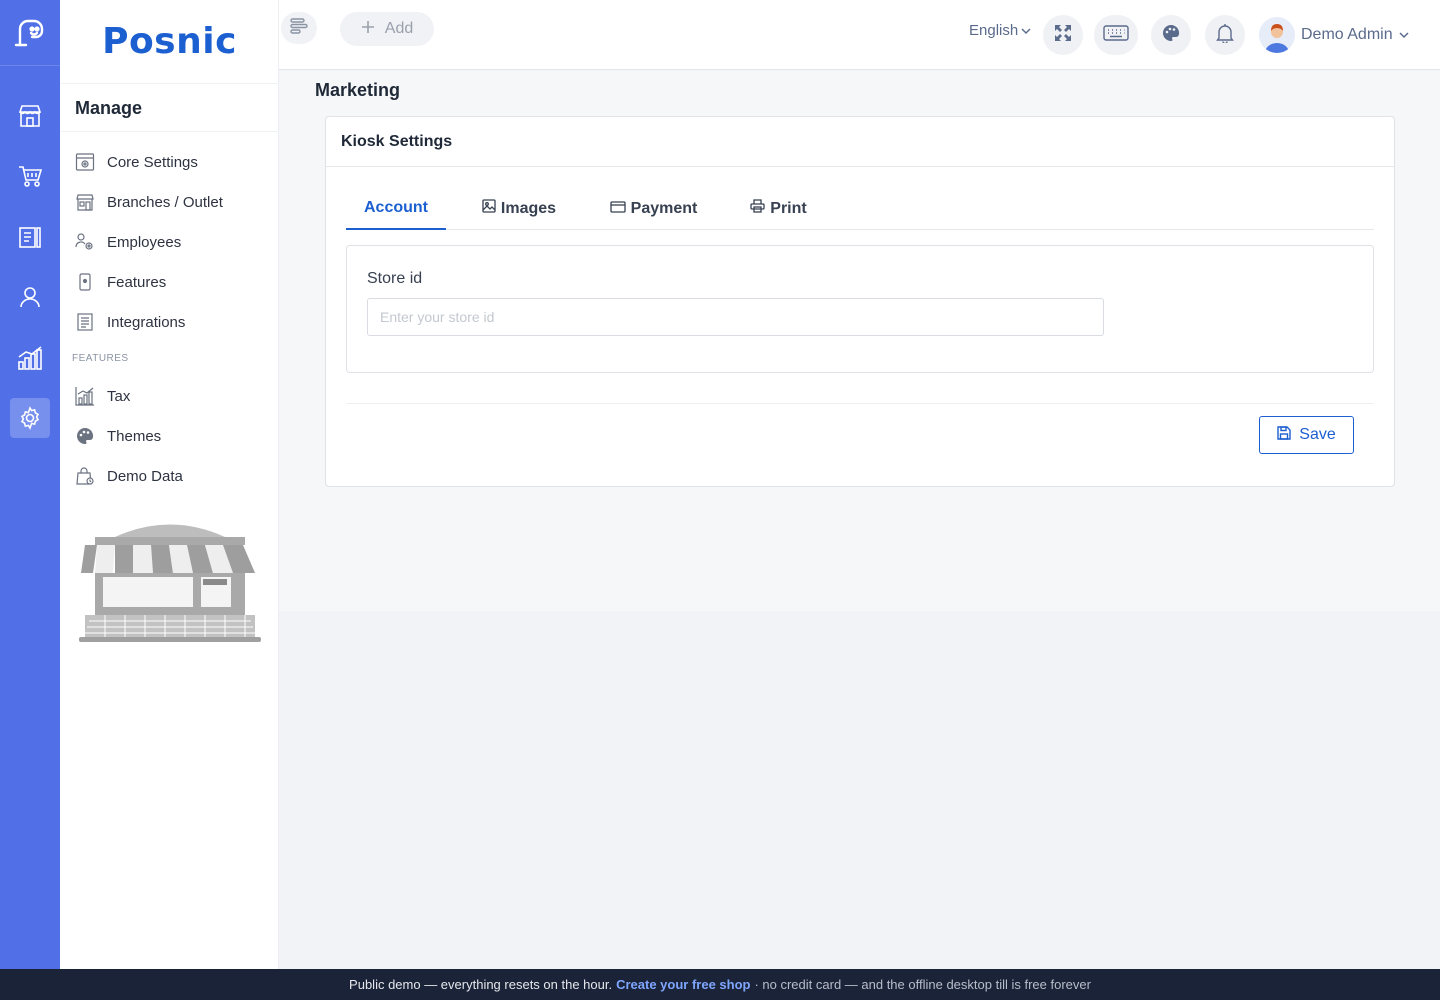 The height and width of the screenshot is (1000, 1440). I want to click on save-button: Save, so click(1306, 435).